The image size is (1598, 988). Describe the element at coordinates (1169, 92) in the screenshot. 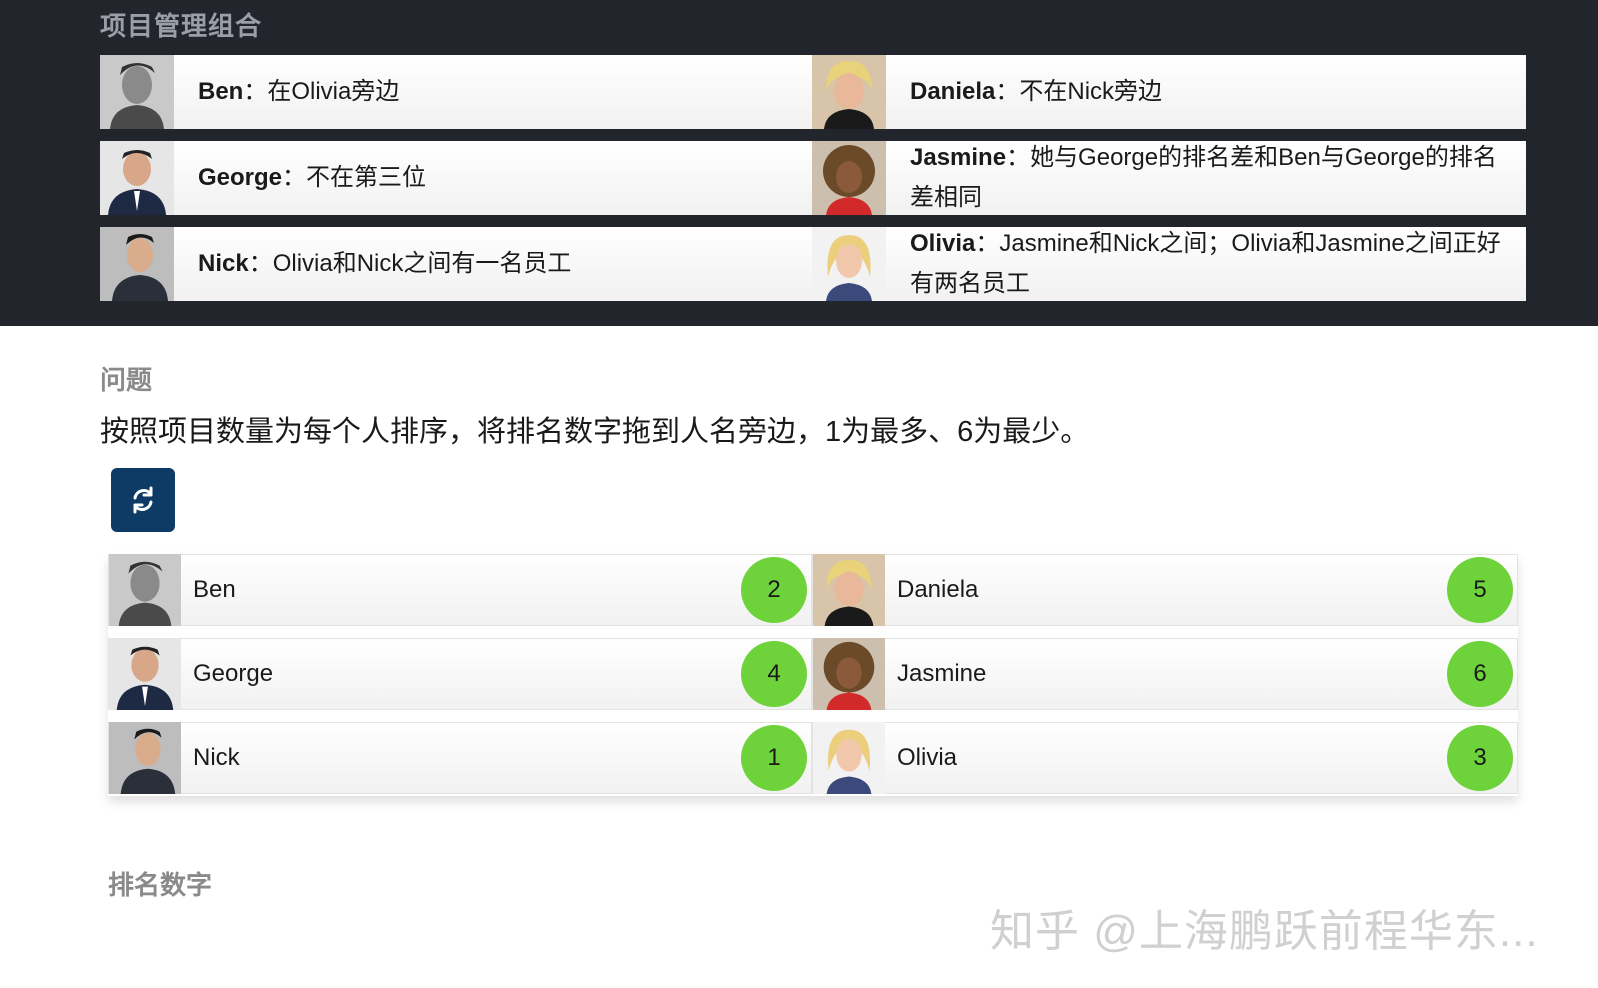

I see `clue-card-daniela: Daniela：不在Nick旁边` at that location.